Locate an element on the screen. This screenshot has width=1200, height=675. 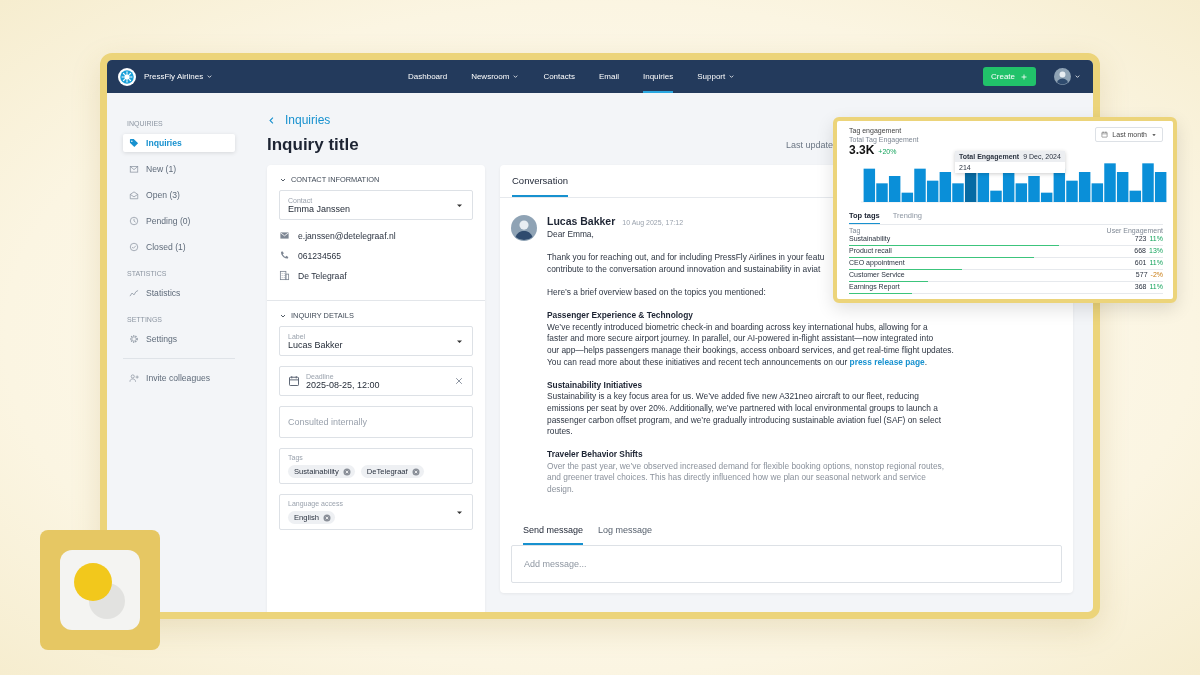
clear-icon is located at coordinates (459, 381).